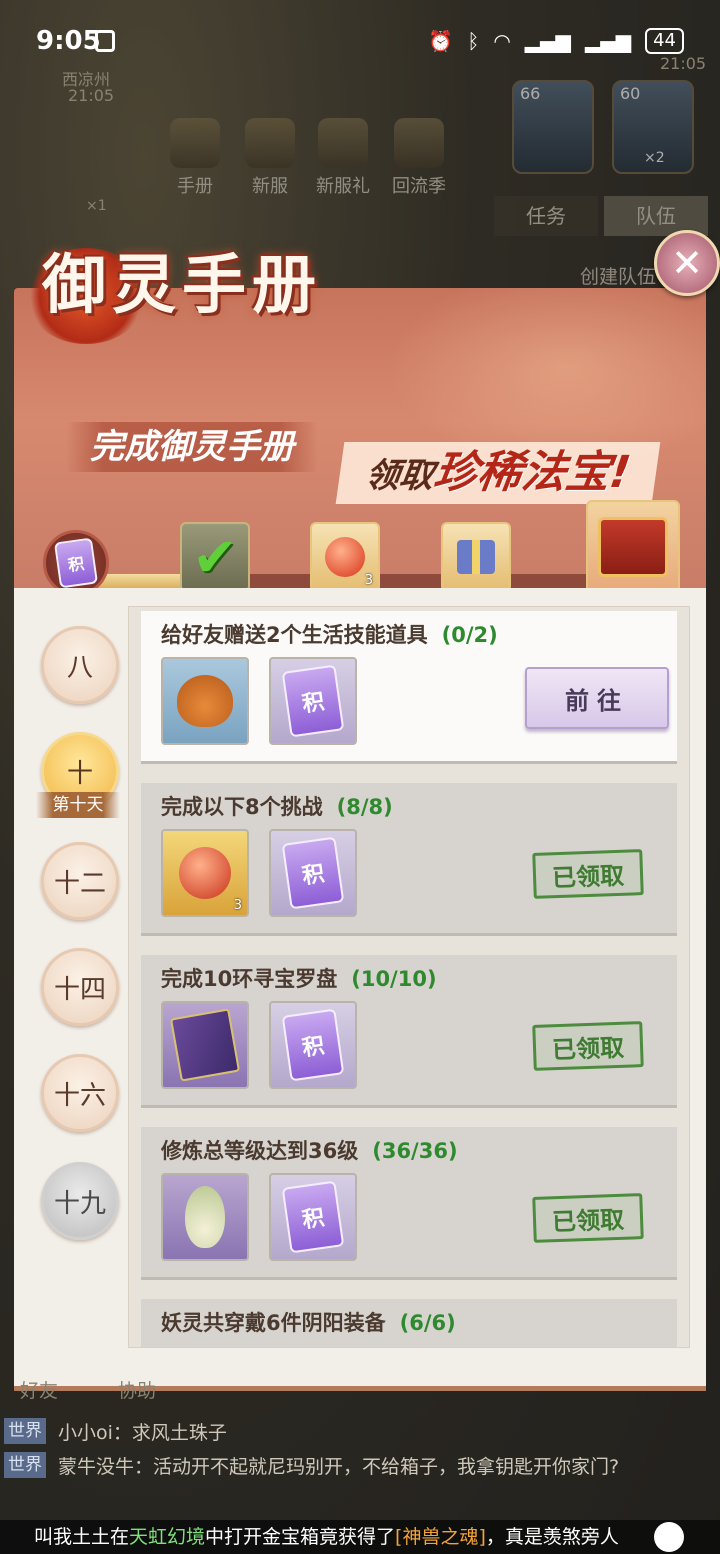 Image resolution: width=720 pixels, height=1554 pixels. What do you see at coordinates (364, 807) in the screenshot?
I see `task-progress: (8/8)` at bounding box center [364, 807].